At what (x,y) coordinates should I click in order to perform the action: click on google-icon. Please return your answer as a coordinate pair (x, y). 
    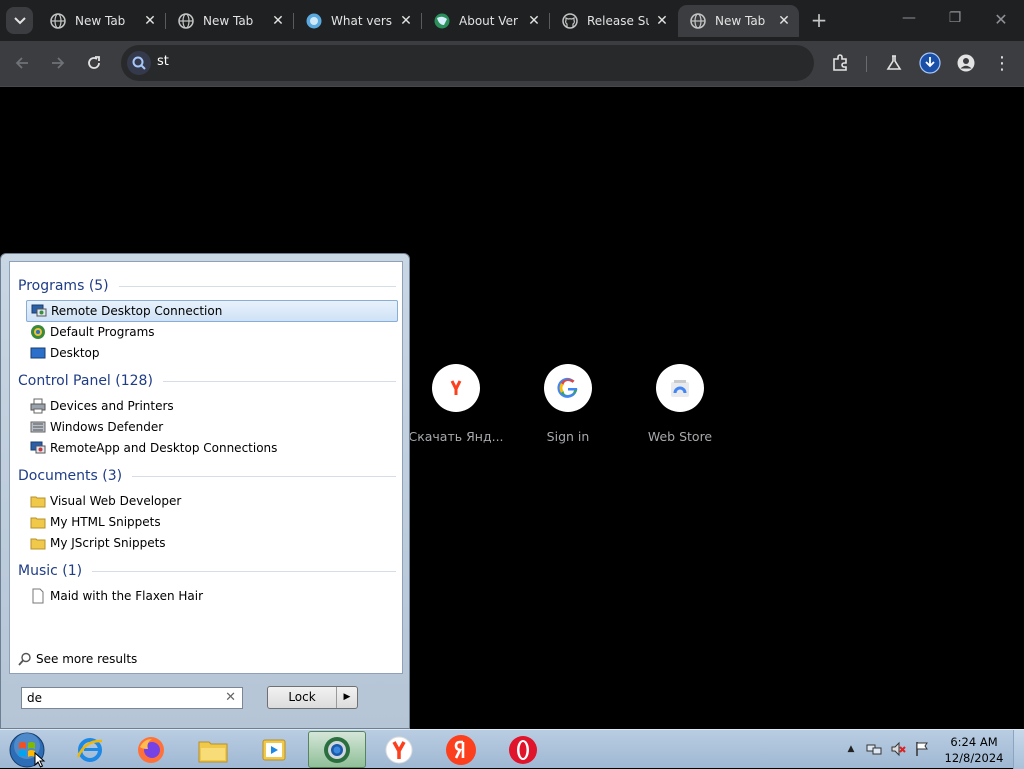
    Looking at the image, I should click on (568, 388).